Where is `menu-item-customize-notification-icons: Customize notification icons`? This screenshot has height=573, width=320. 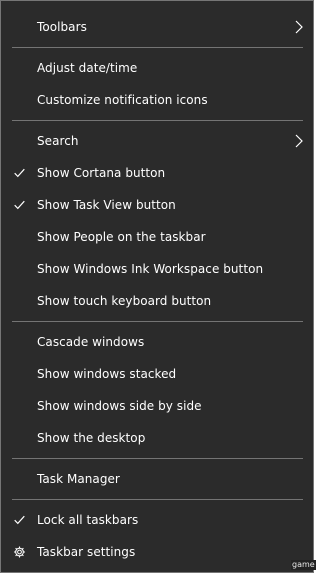
menu-item-customize-notification-icons: Customize notification icons is located at coordinates (157, 100).